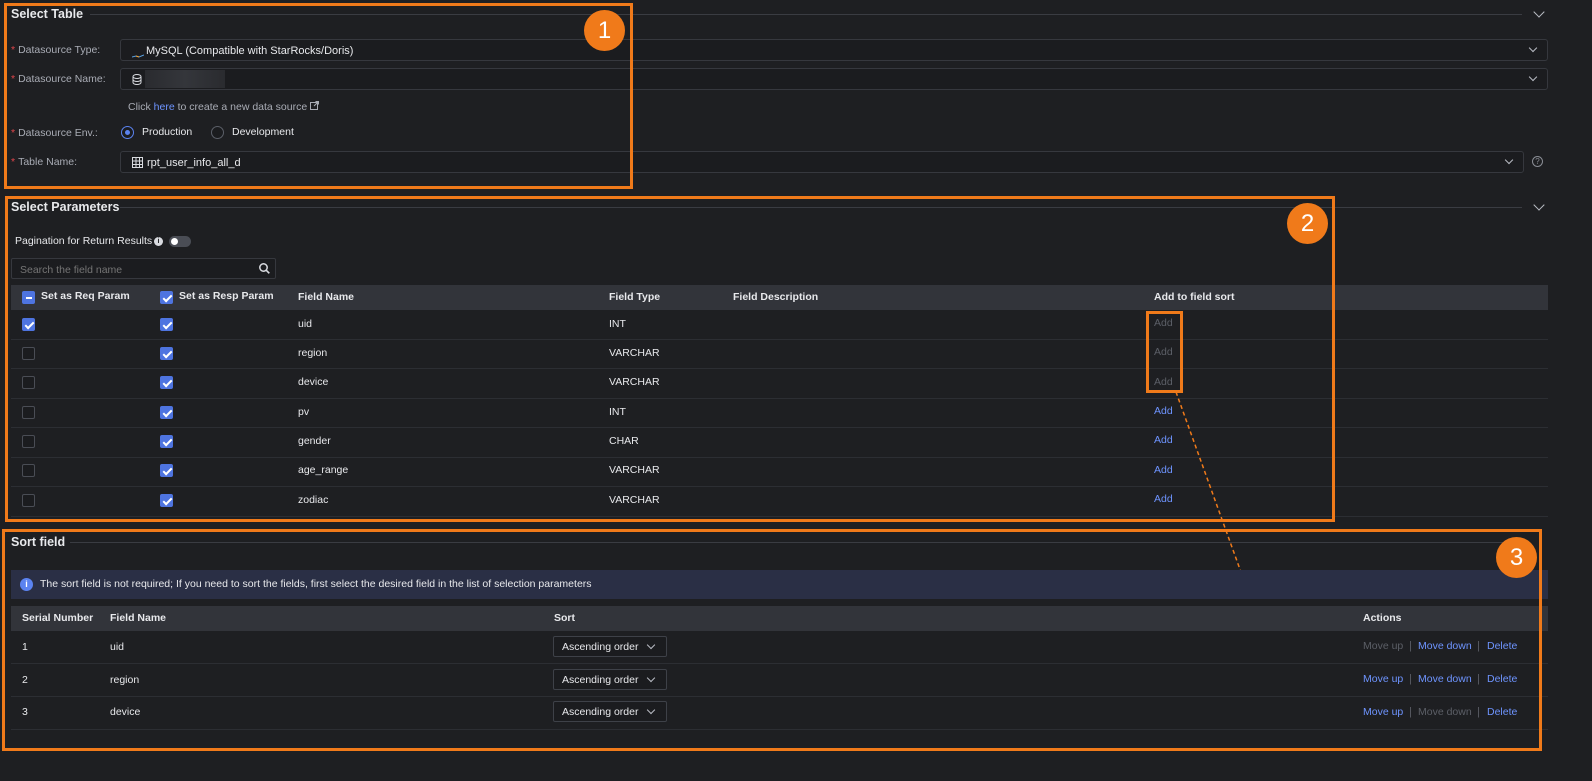 Image resolution: width=1592 pixels, height=781 pixels. What do you see at coordinates (1539, 12) in the screenshot?
I see `collapse-select-table-icon` at bounding box center [1539, 12].